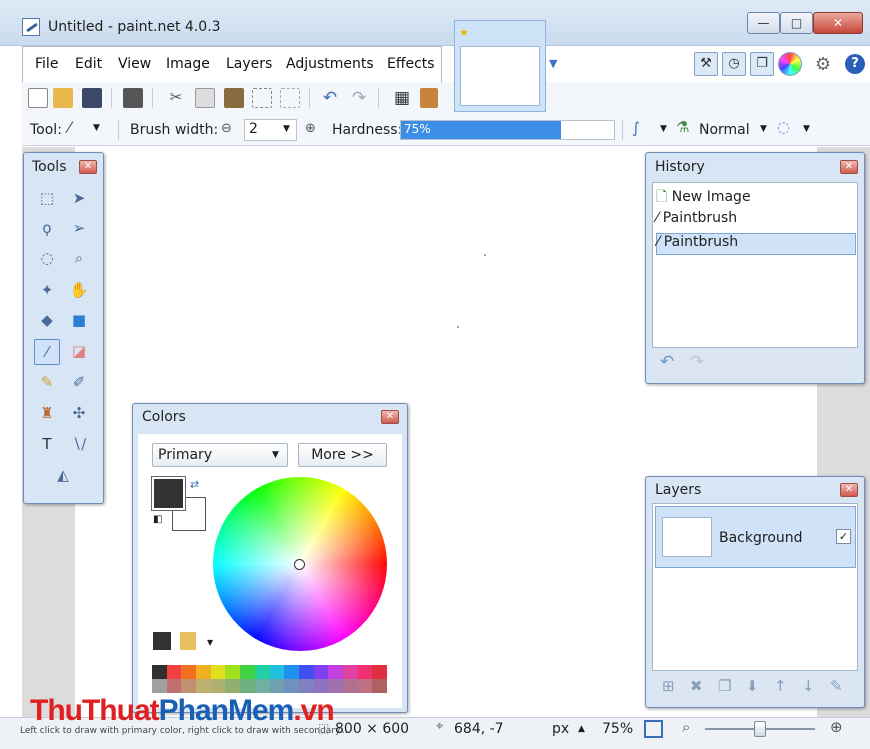  I want to click on primary-color-swatch, so click(168, 493).